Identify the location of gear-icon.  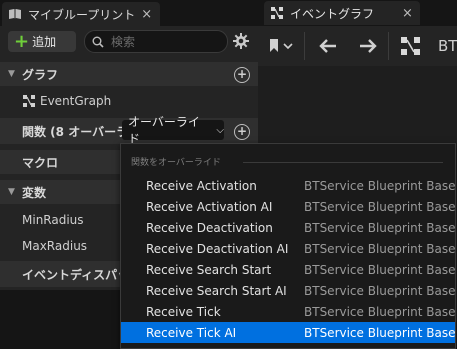
(241, 41).